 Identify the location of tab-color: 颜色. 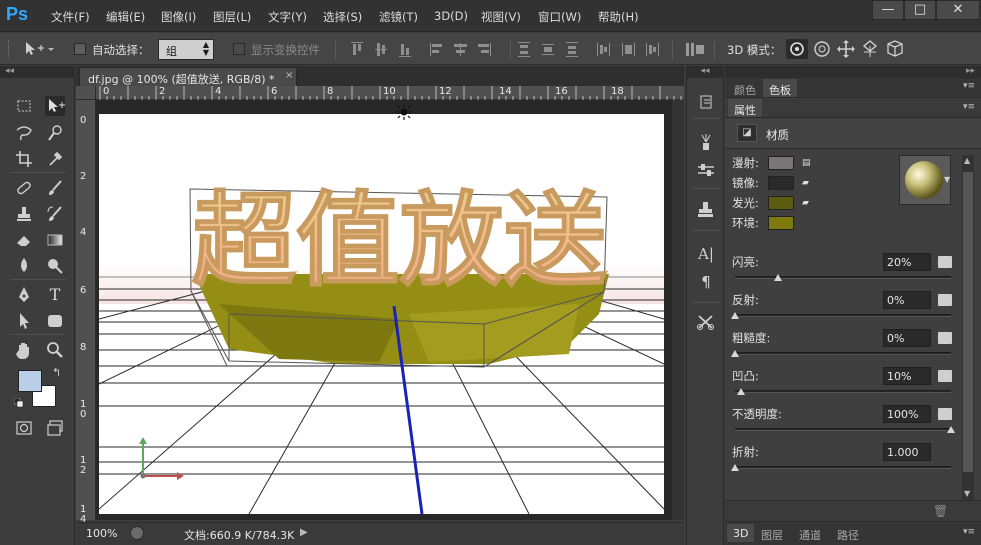
(745, 88).